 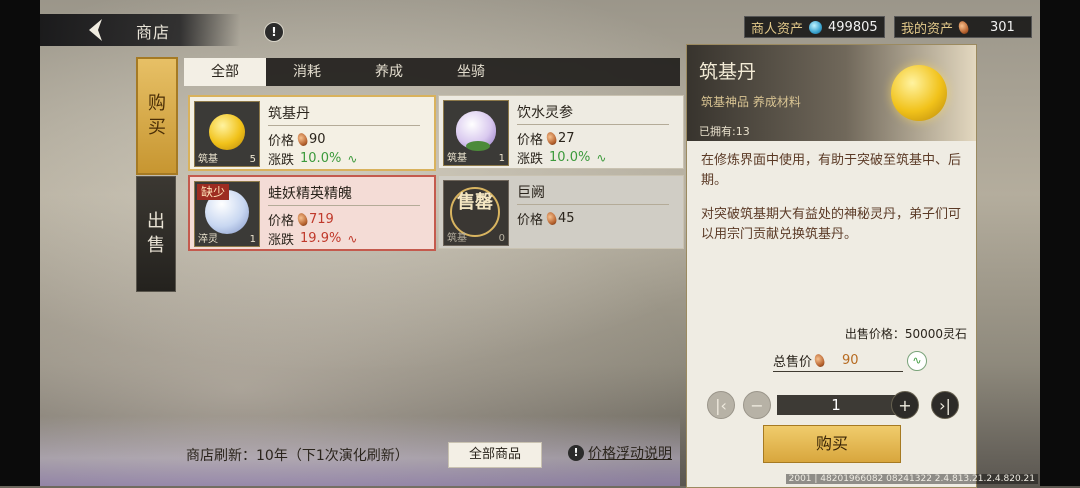 I want to click on spirit-gem-icon, so click(x=816, y=27).